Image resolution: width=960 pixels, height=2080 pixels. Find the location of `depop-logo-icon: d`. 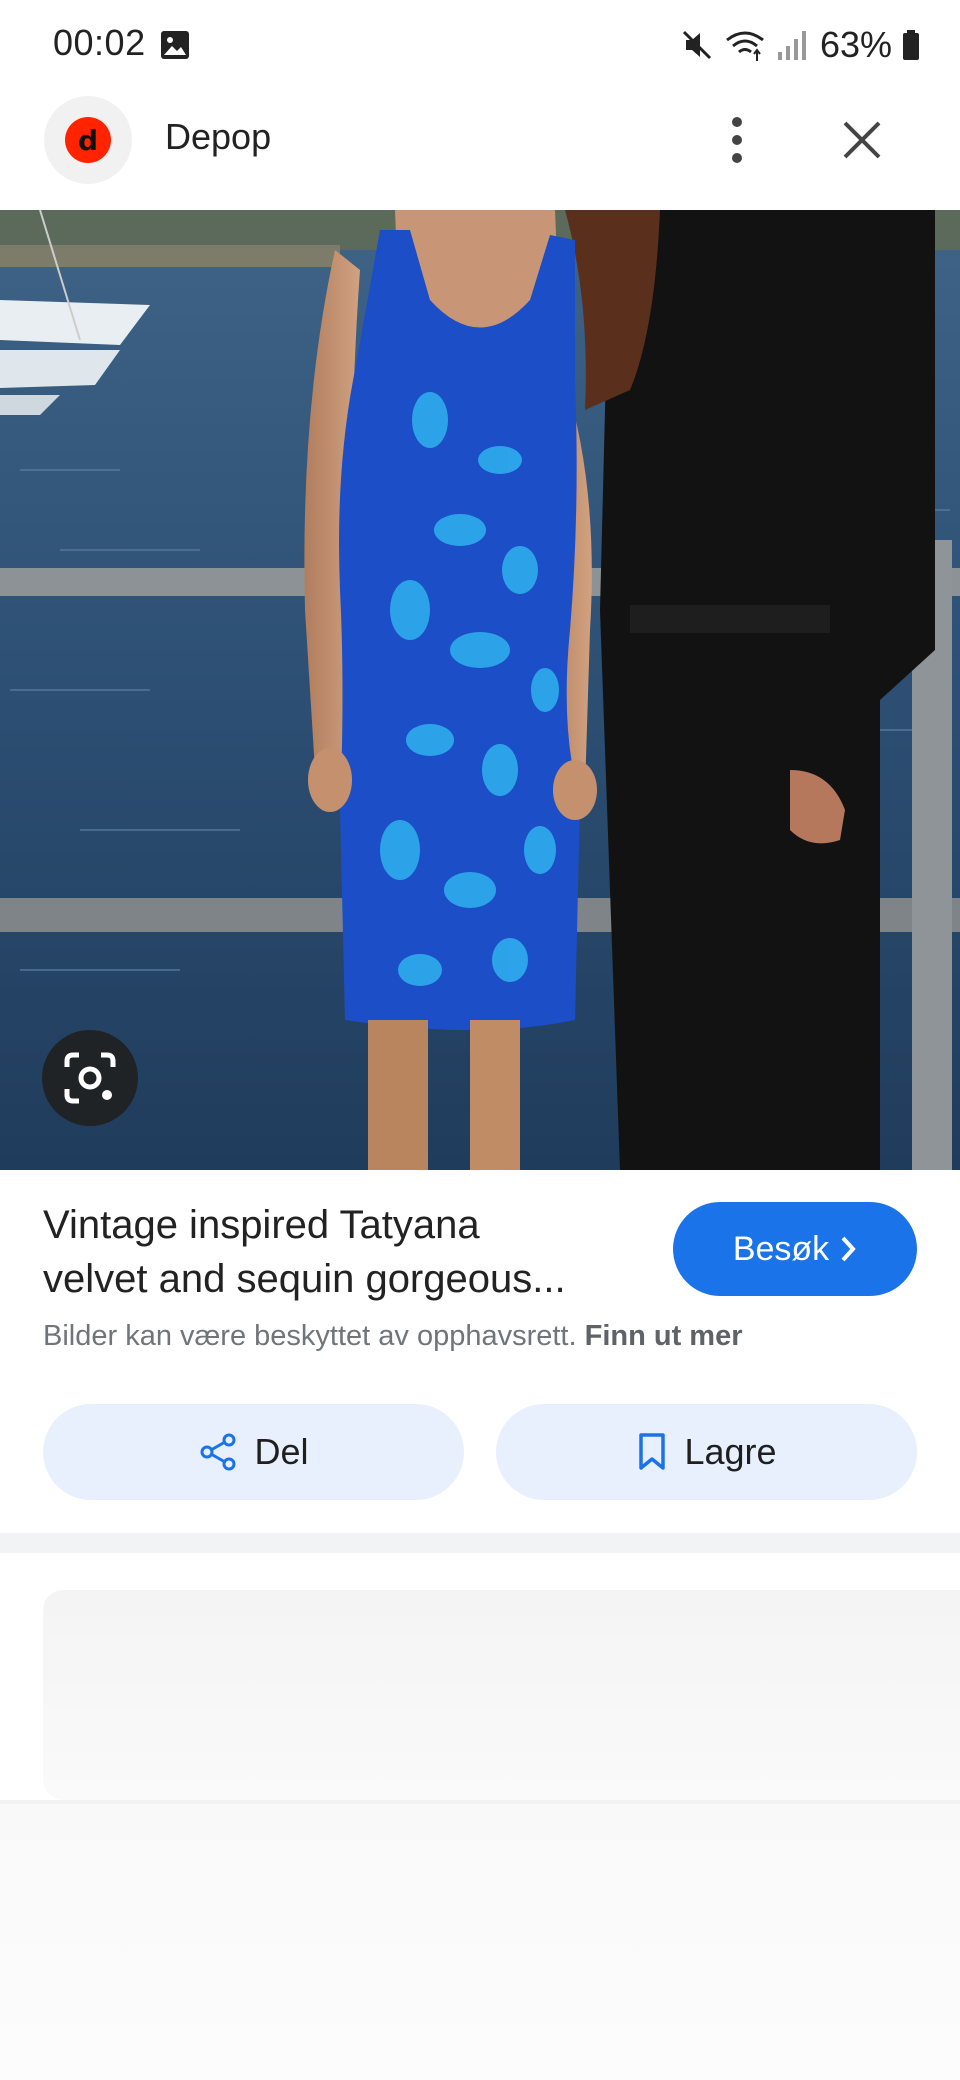

depop-logo-icon: d is located at coordinates (88, 140).